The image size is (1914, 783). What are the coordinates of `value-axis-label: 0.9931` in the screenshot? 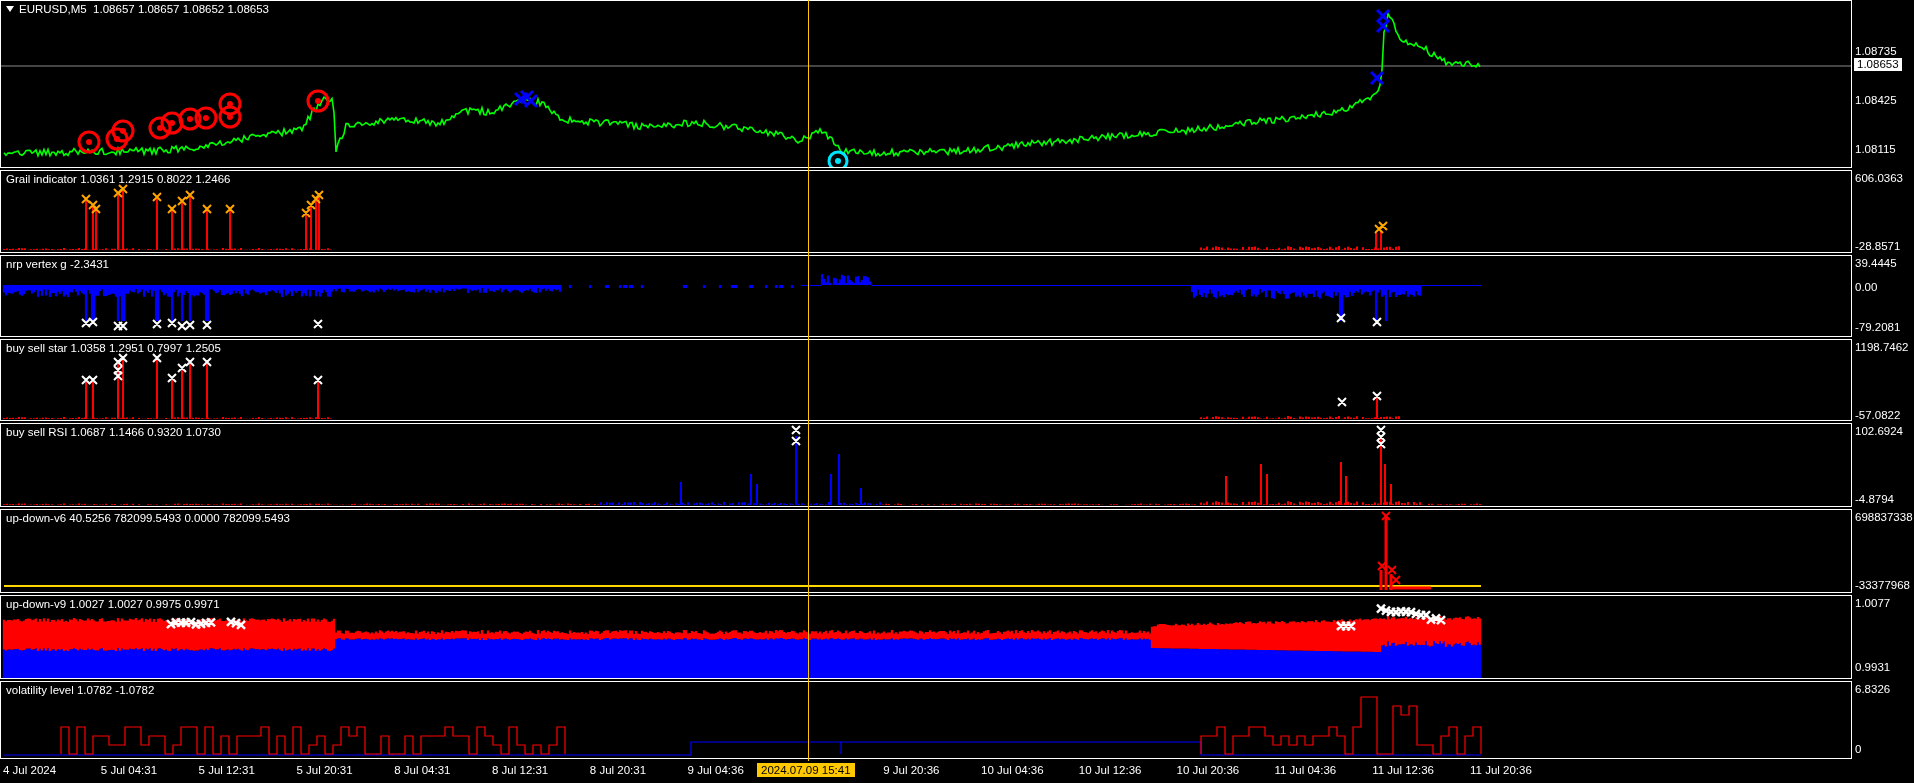 It's located at (1873, 667).